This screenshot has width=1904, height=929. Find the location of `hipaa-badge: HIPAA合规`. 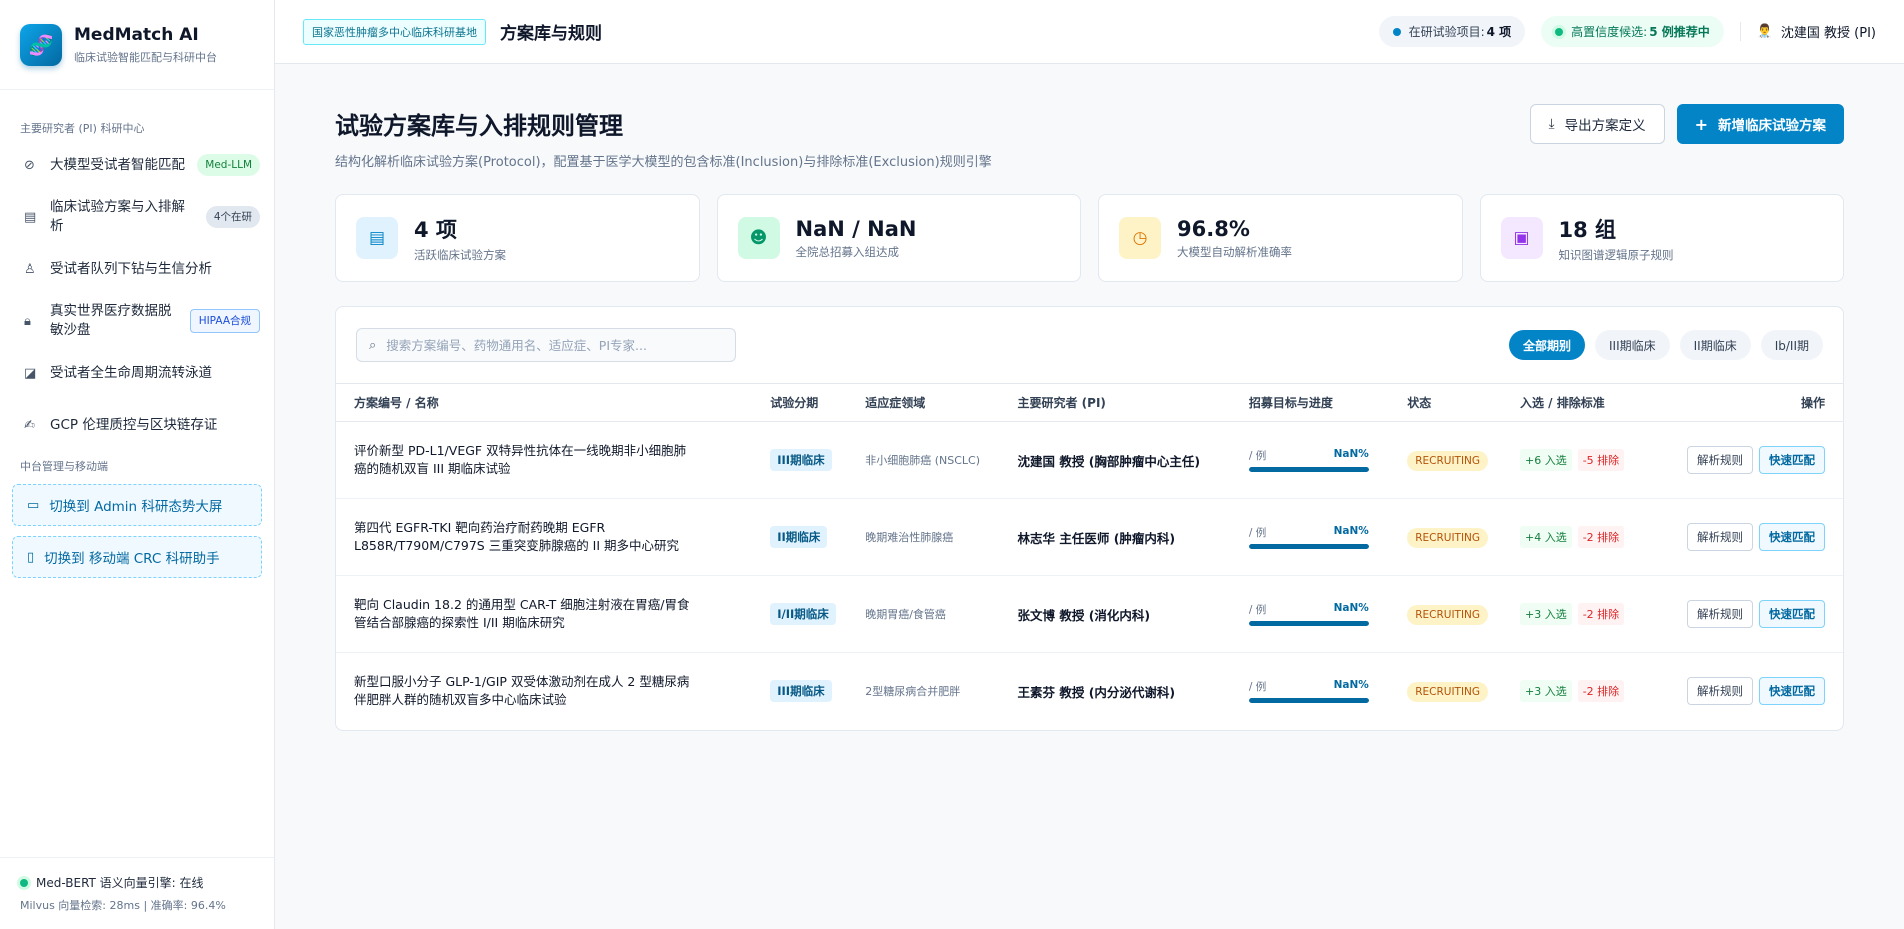

hipaa-badge: HIPAA合规 is located at coordinates (224, 321).